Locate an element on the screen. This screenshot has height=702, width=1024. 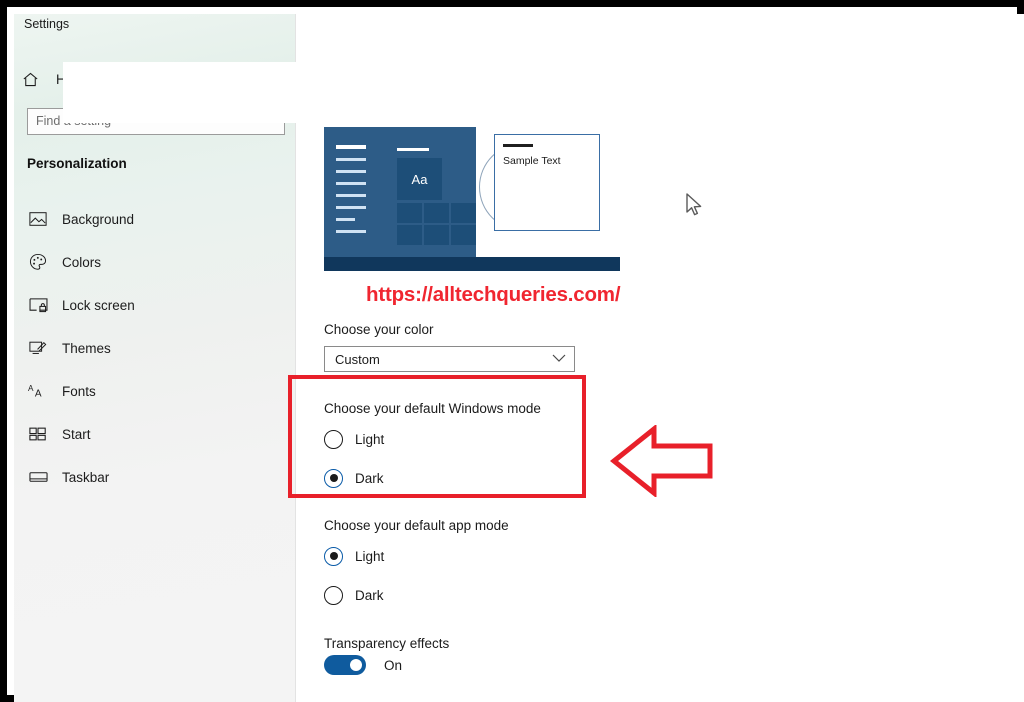
preview-desktop: Aa ALL TECH QUERIES Sample Text is located at coordinates (472, 192).